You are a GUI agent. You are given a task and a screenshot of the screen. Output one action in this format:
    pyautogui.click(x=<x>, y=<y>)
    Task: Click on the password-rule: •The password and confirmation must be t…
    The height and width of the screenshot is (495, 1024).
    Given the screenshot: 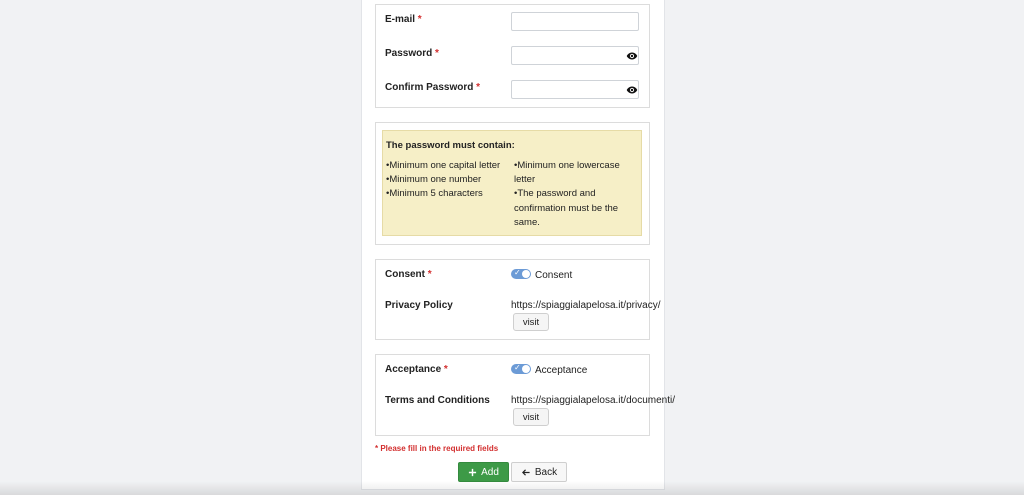 What is the action you would take?
    pyautogui.click(x=566, y=208)
    